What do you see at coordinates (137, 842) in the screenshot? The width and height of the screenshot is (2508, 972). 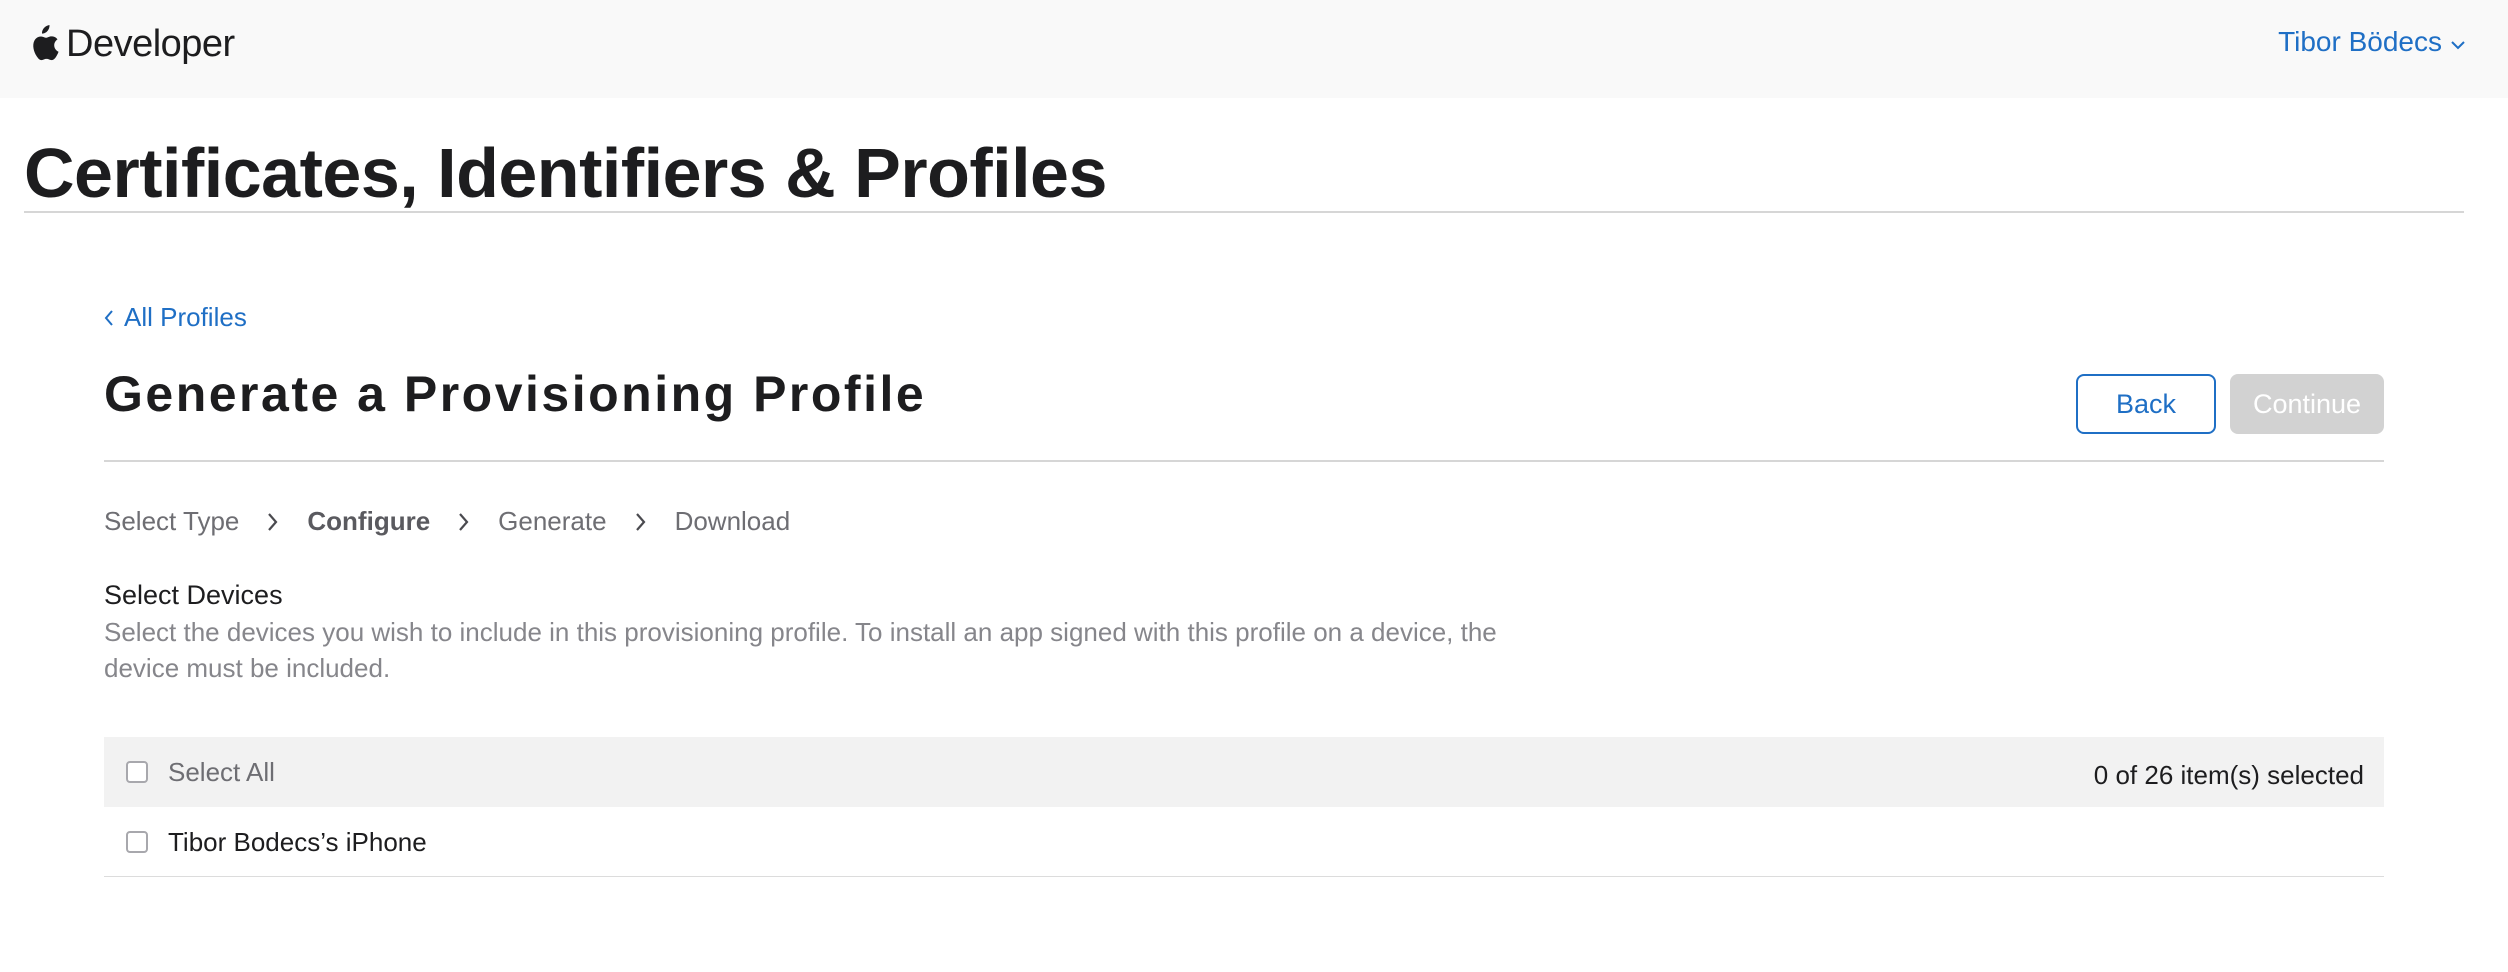 I see `device-checkbox` at bounding box center [137, 842].